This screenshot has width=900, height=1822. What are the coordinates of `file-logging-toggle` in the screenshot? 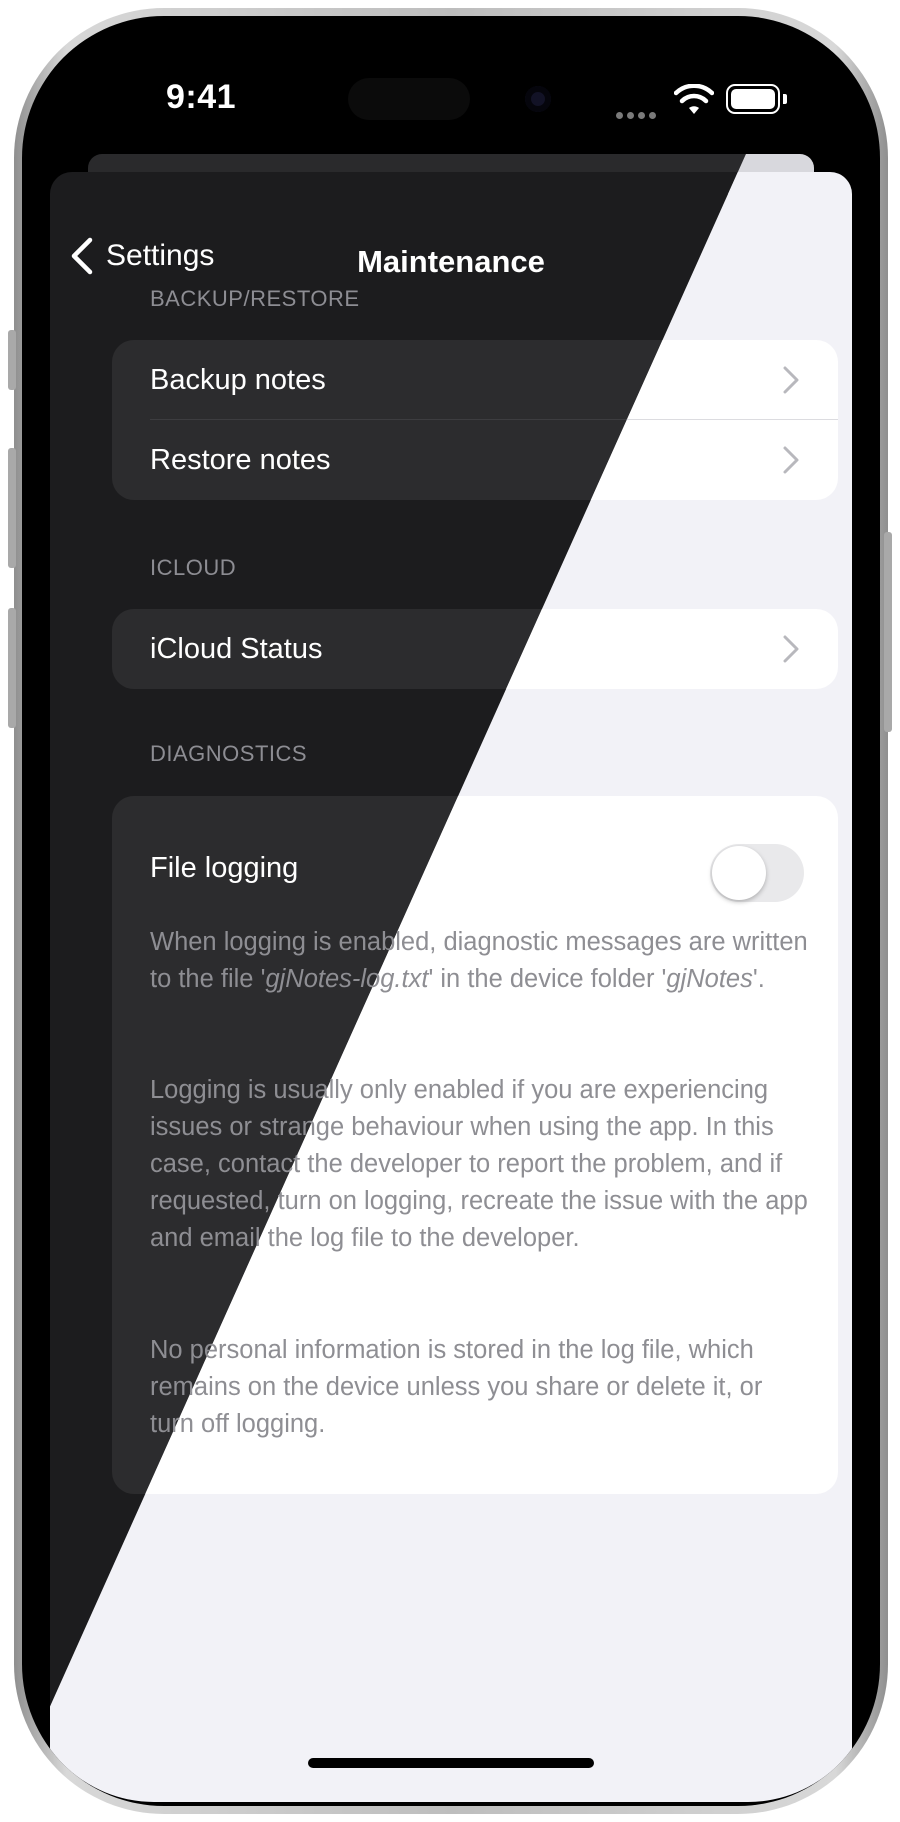 It's located at (757, 873).